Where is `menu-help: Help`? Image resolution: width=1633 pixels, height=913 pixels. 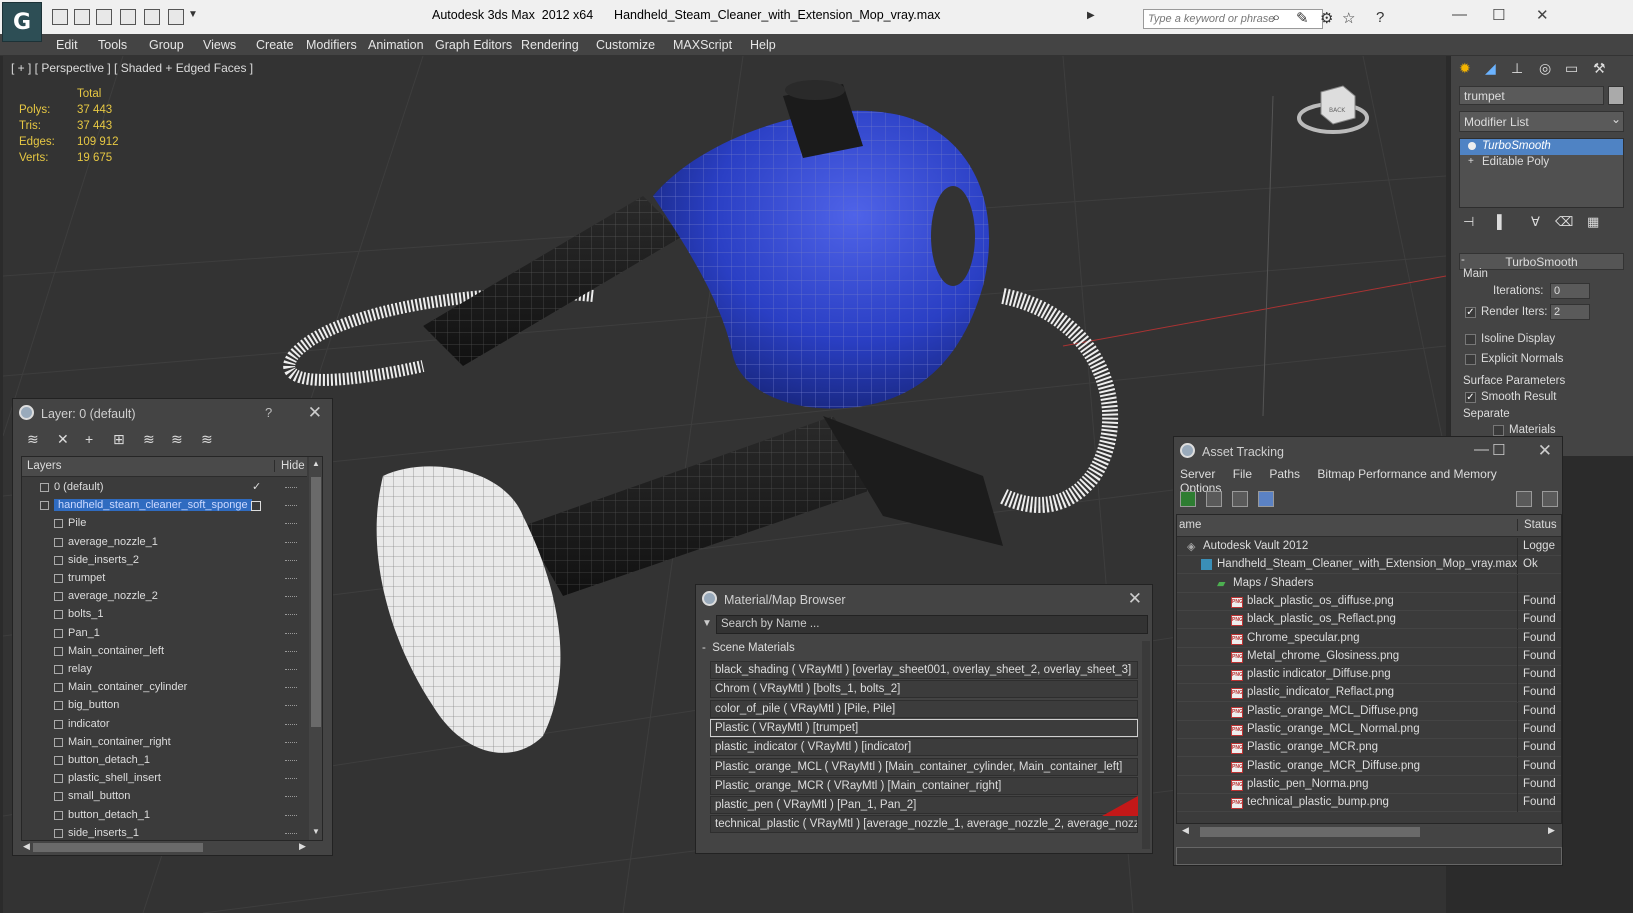
menu-help: Help is located at coordinates (763, 45).